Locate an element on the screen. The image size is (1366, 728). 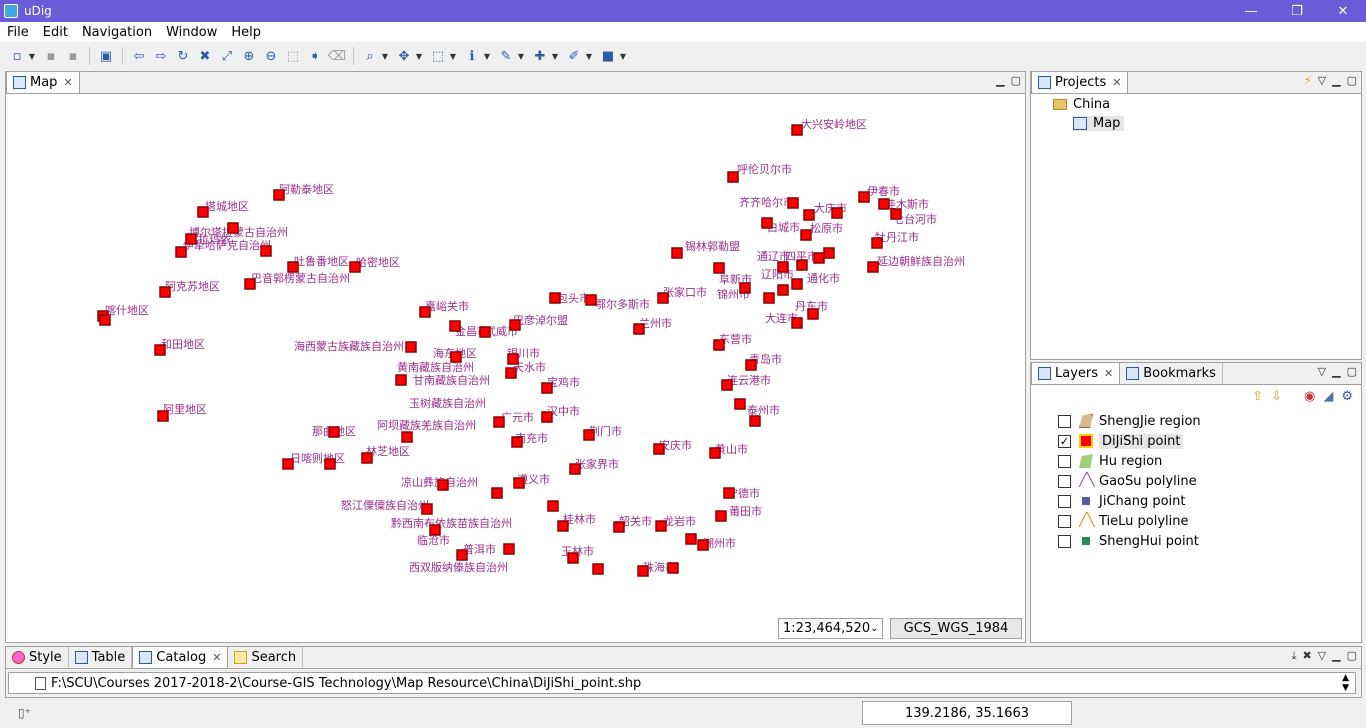
forward-icon: ⇨ is located at coordinates (161, 56).